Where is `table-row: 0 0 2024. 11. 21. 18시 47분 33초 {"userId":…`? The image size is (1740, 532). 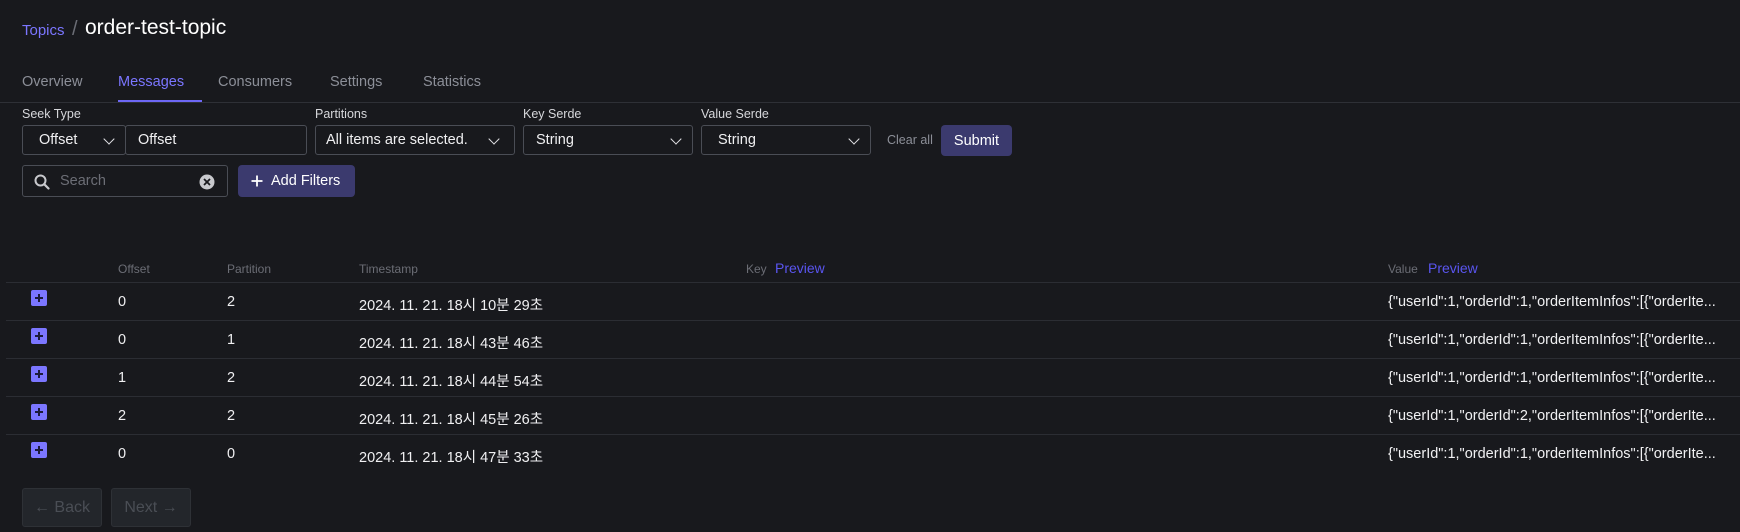
table-row: 0 0 2024. 11. 21. 18시 47분 33초 {"userId":… is located at coordinates (873, 453).